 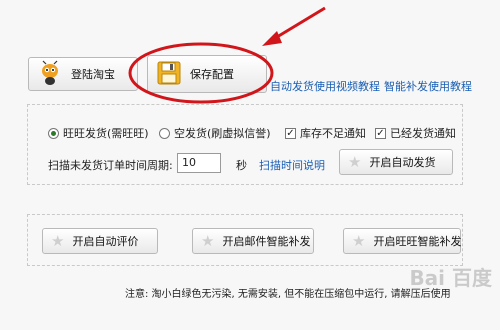 What do you see at coordinates (164, 133) in the screenshot?
I see `radio-button` at bounding box center [164, 133].